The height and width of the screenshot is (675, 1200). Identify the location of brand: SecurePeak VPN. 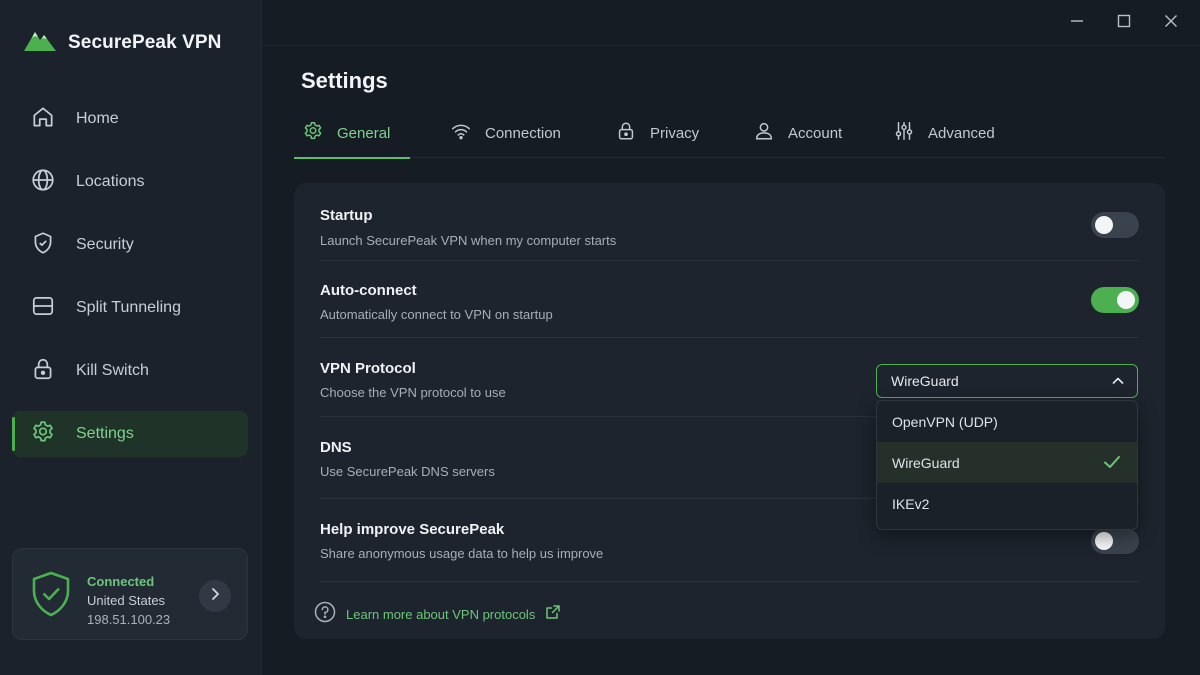
(123, 42).